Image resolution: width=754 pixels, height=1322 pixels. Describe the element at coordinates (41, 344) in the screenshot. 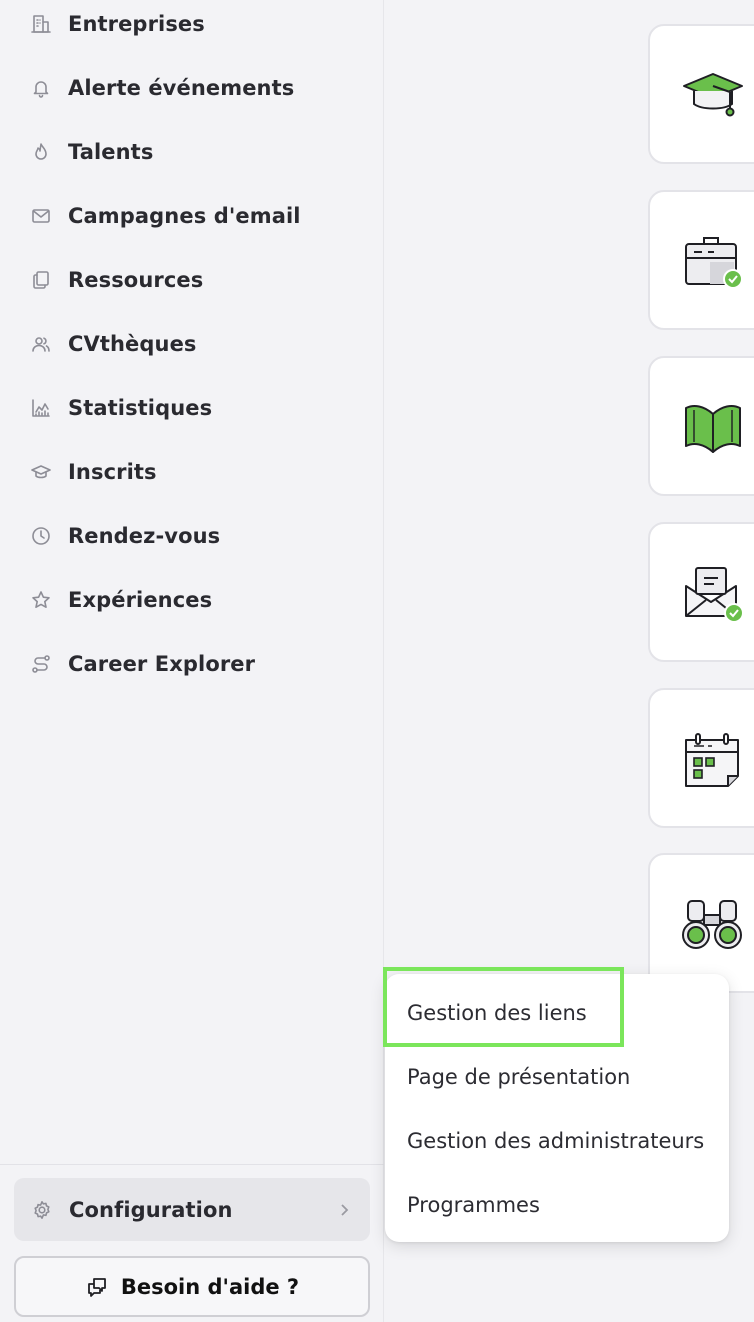

I see `users-icon` at that location.